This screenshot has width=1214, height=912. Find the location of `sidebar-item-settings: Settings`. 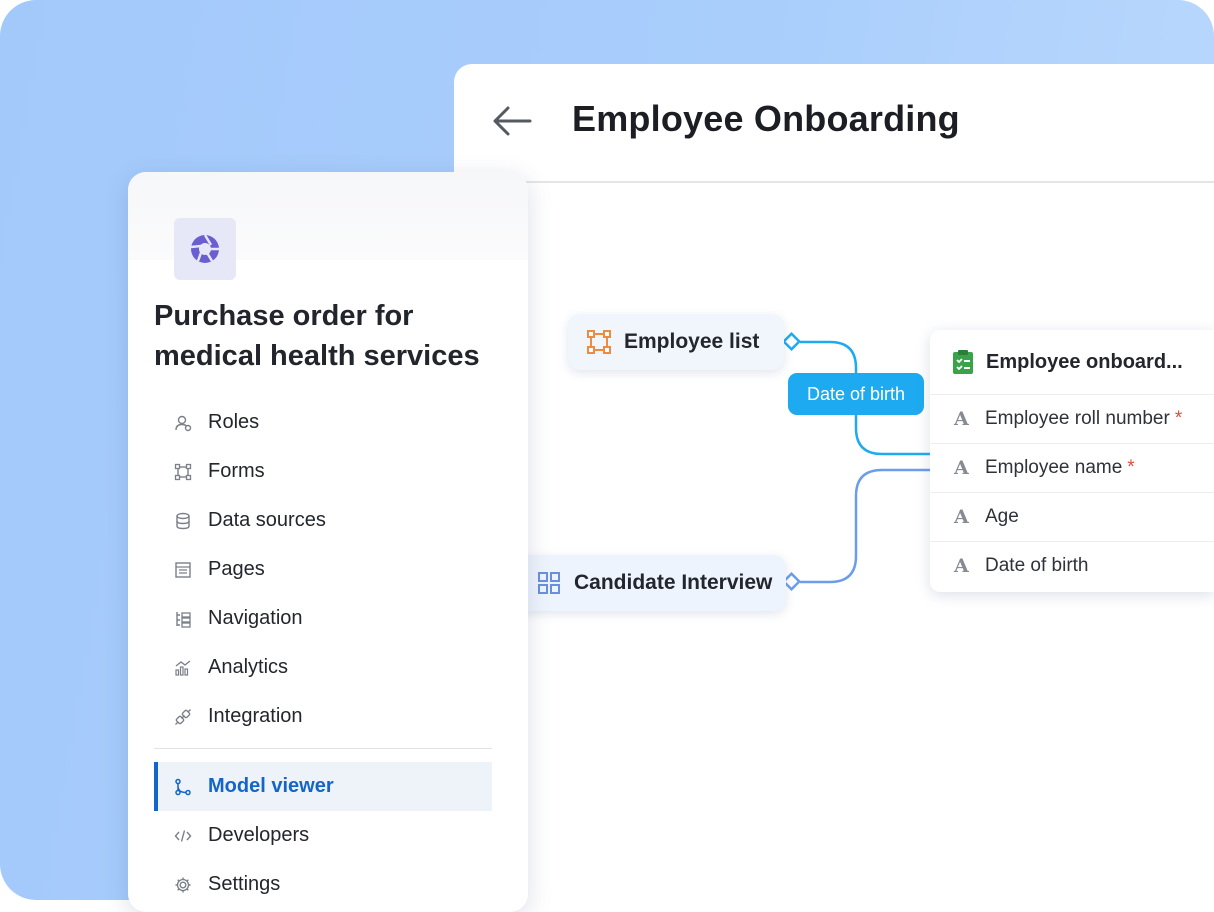

sidebar-item-settings: Settings is located at coordinates (323, 884).